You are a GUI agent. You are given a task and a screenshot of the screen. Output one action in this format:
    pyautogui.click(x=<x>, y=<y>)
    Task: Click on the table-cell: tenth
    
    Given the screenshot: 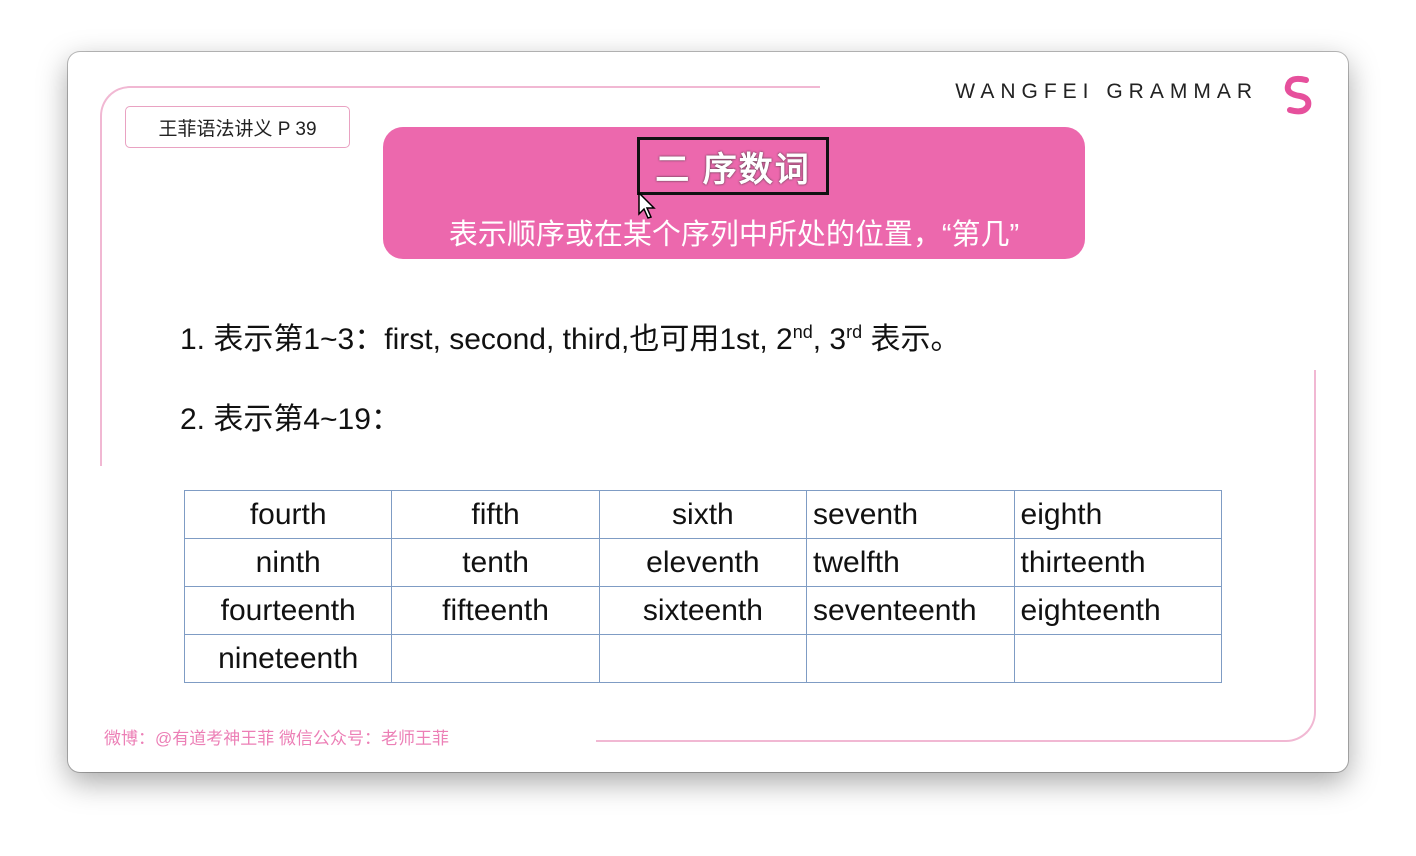 What is the action you would take?
    pyautogui.click(x=495, y=562)
    